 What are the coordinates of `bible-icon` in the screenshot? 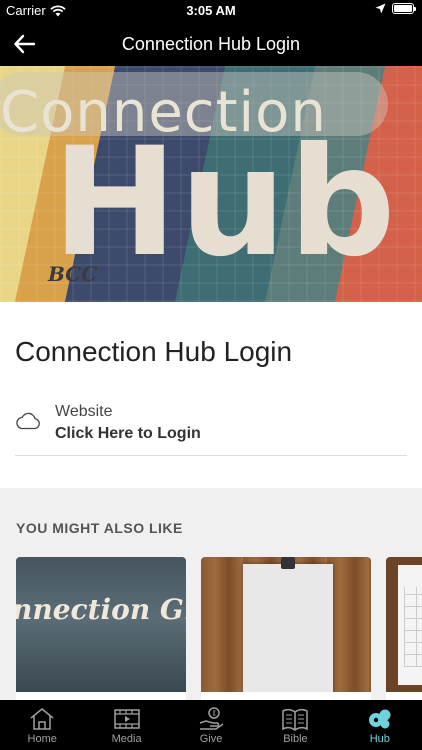 It's located at (295, 719).